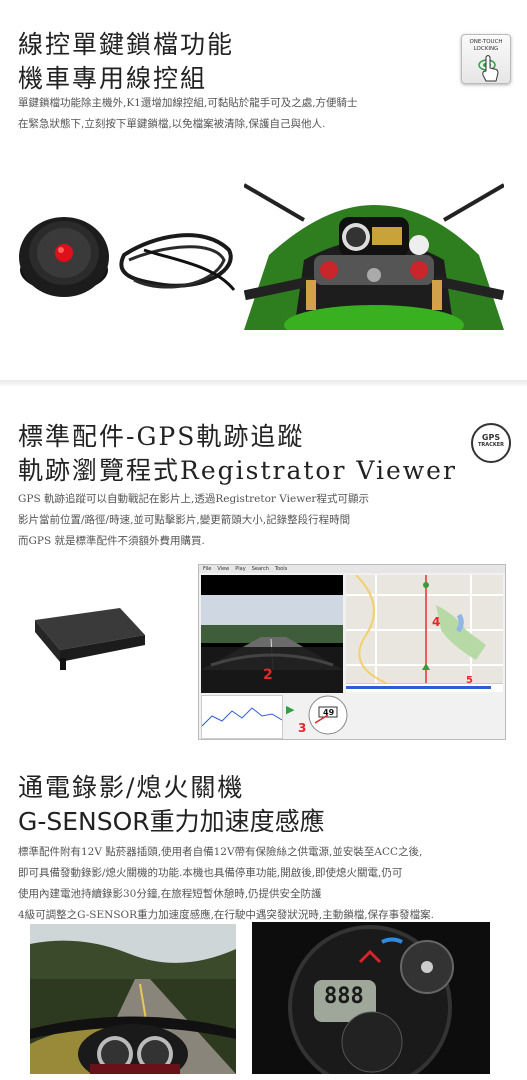 The image size is (527, 1080). I want to click on speed-graph, so click(242, 717).